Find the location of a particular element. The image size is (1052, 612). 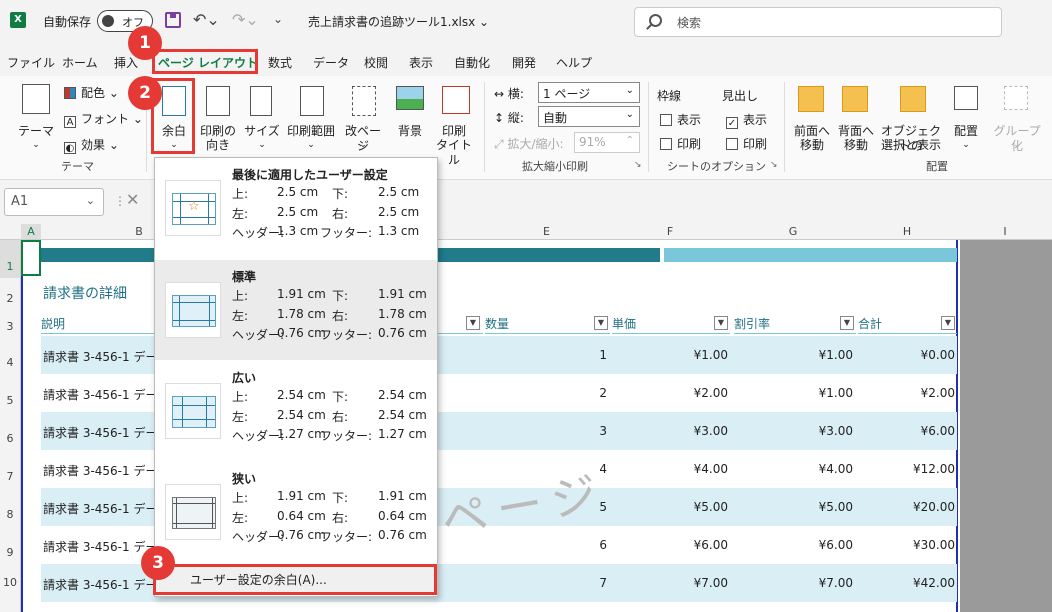

column-header: H is located at coordinates (907, 232).